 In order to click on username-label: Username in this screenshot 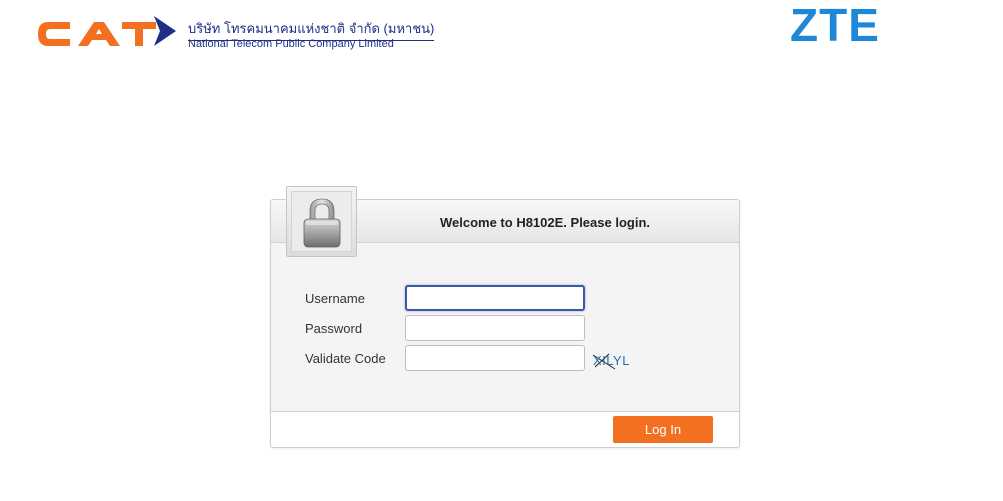, I will do `click(335, 298)`.